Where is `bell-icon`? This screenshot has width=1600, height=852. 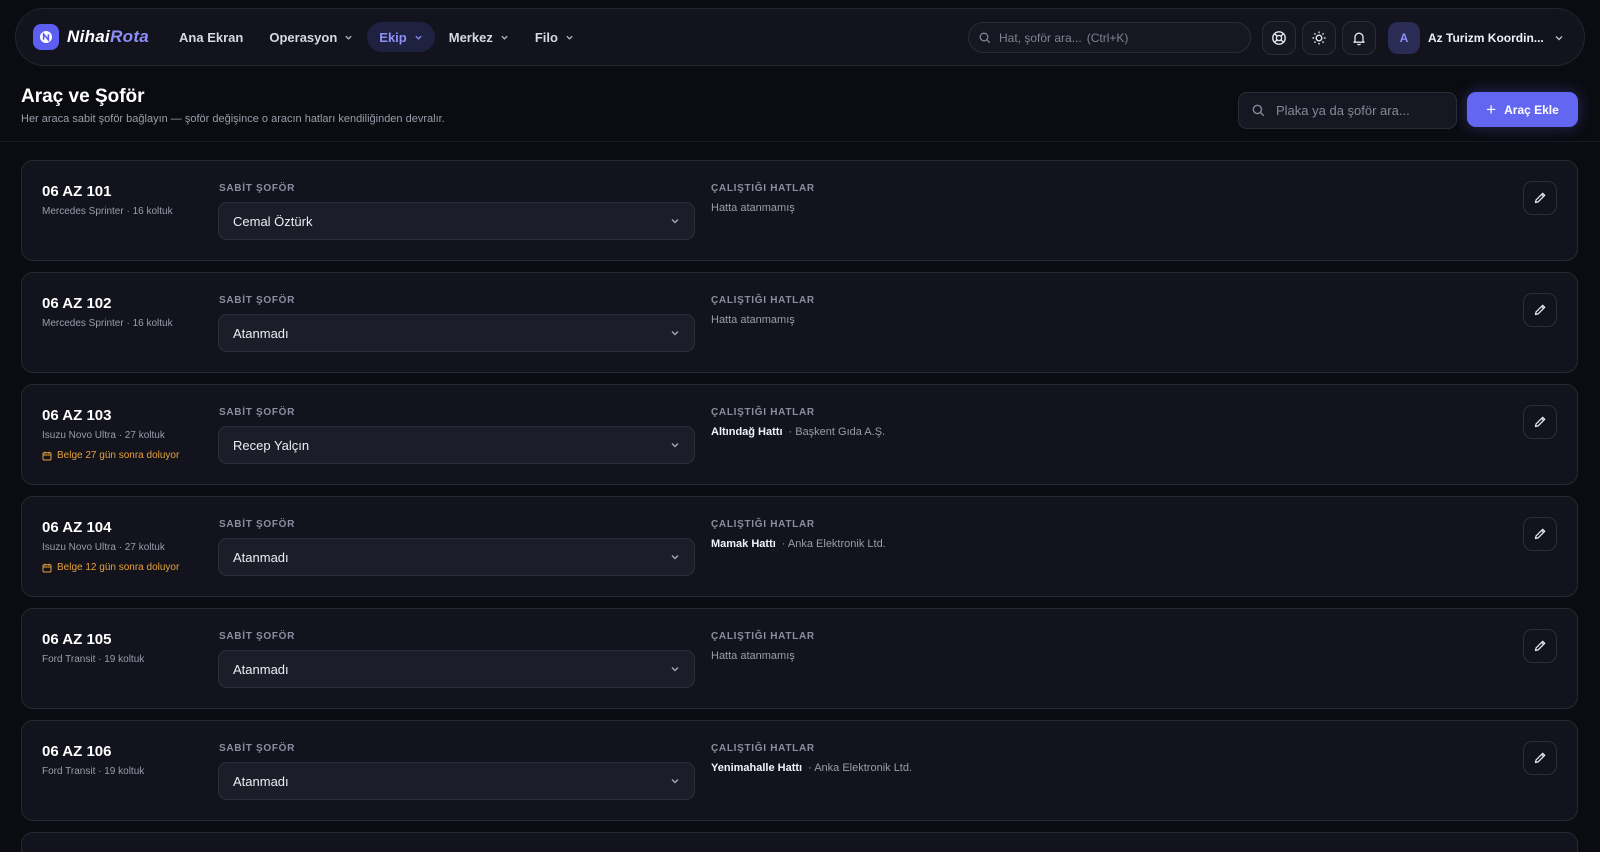
bell-icon is located at coordinates (1359, 38).